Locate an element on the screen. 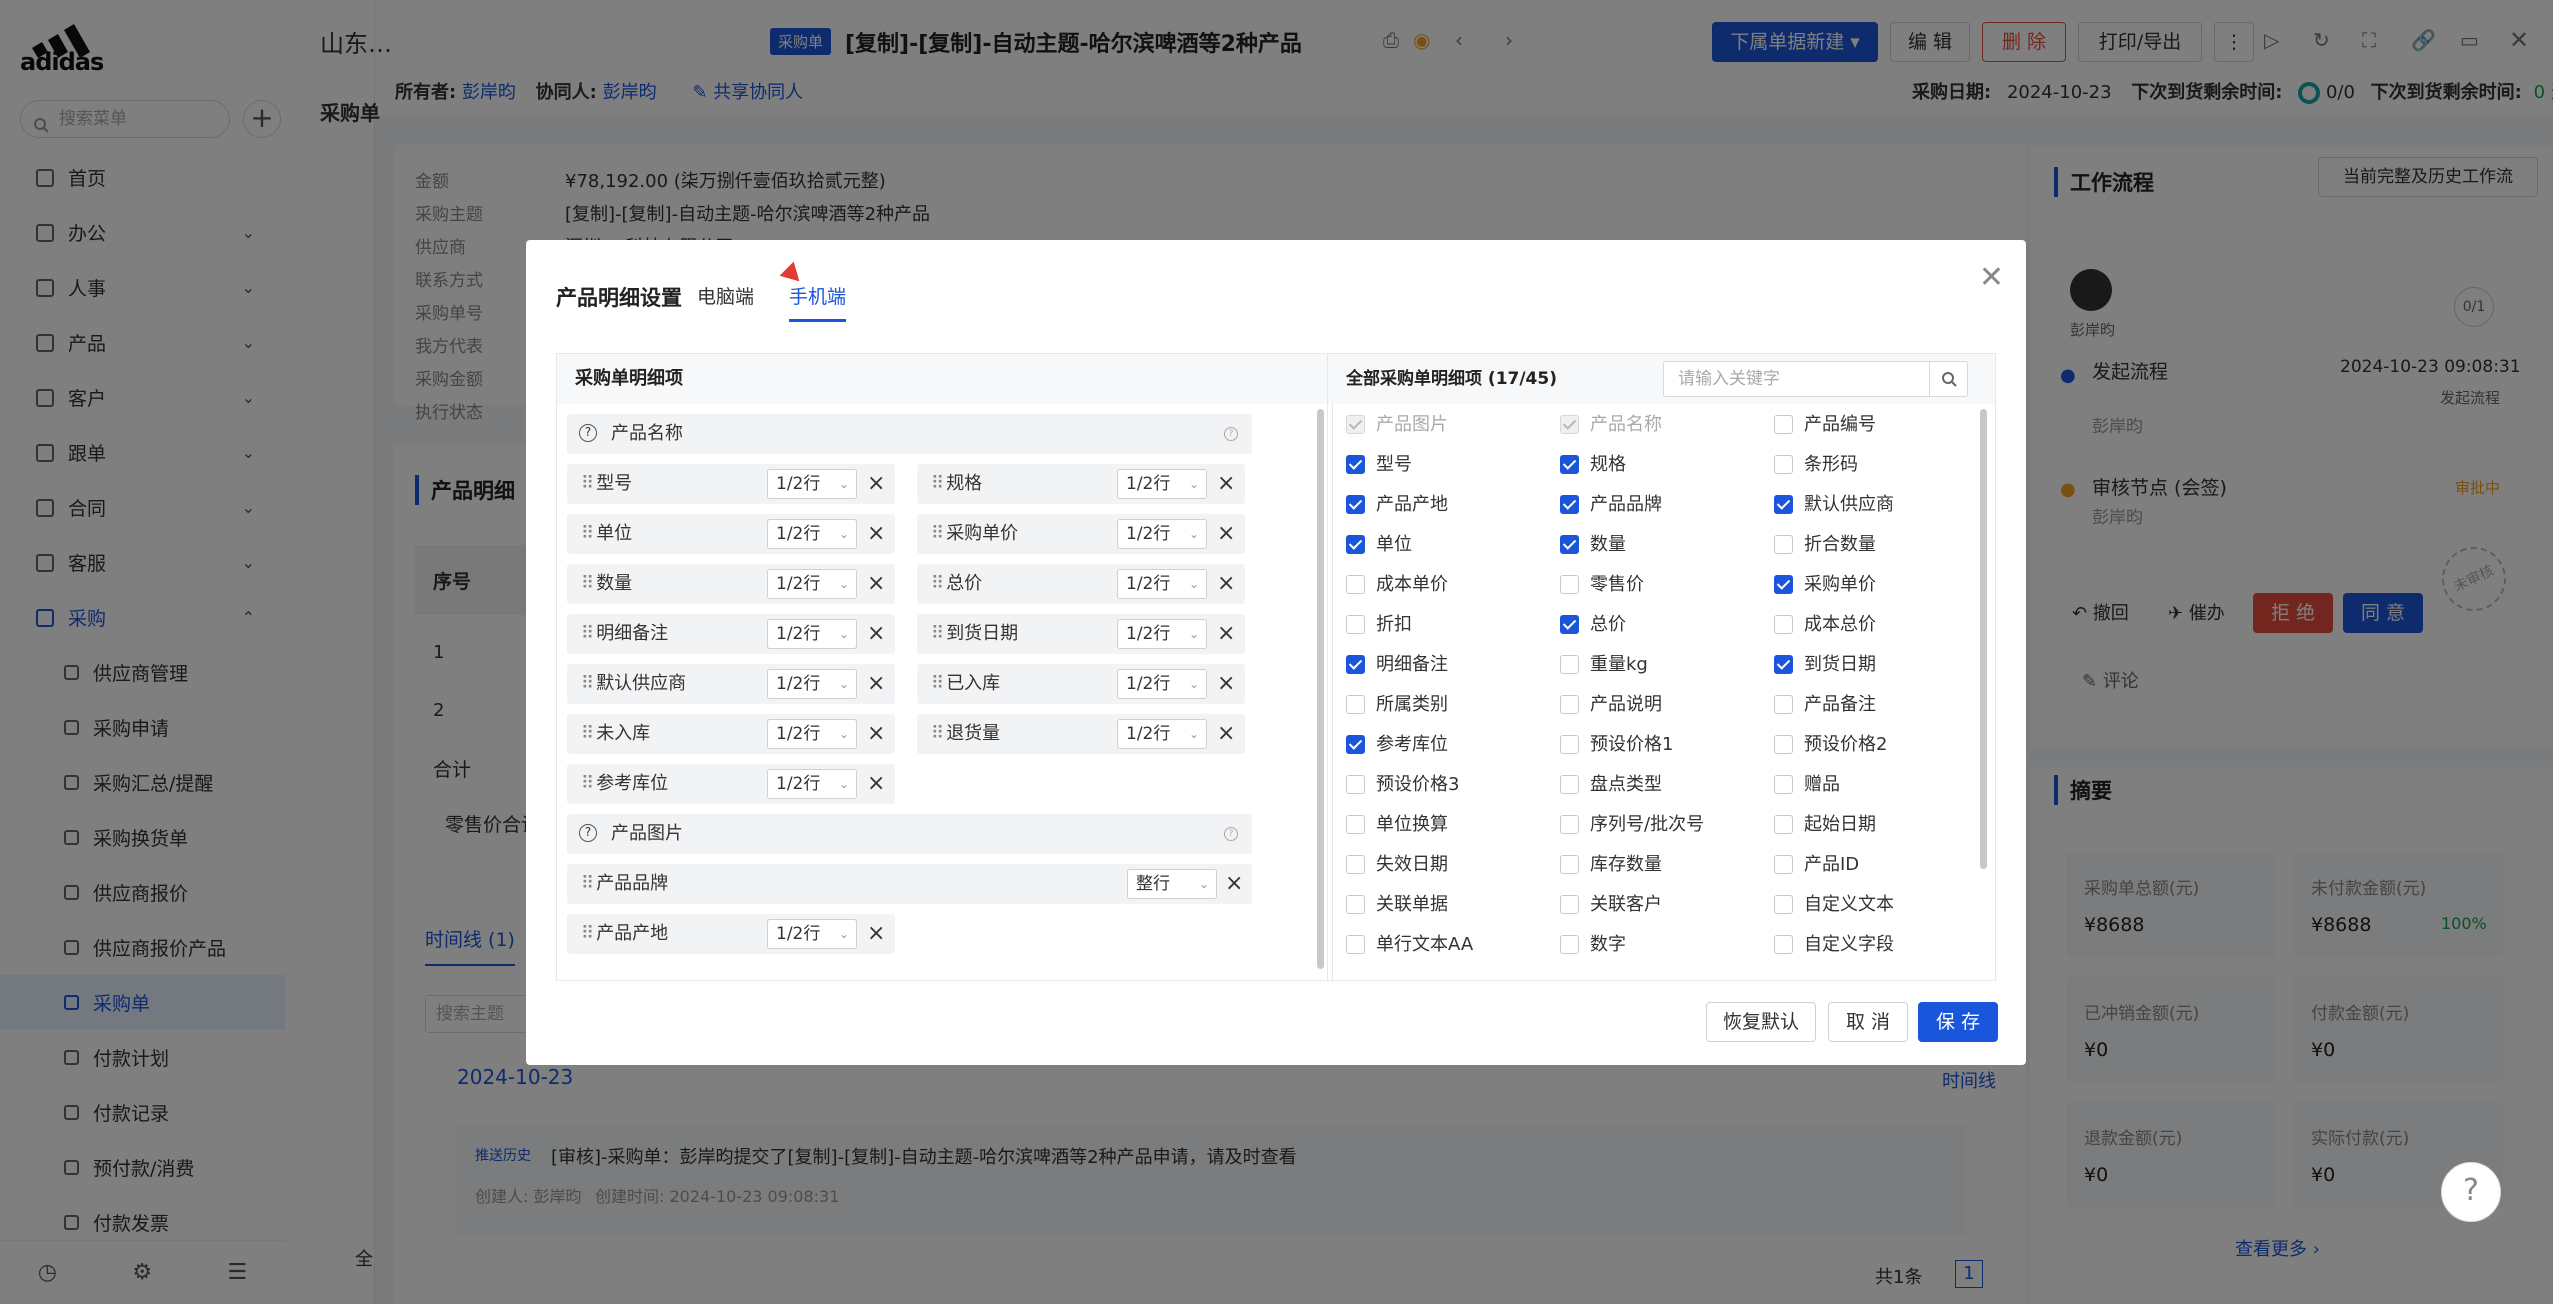  field-checkbox: 规格 is located at coordinates (1593, 465).